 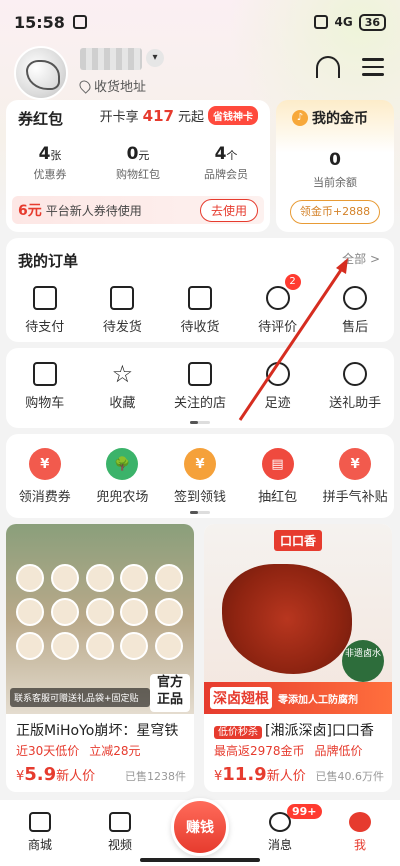 What do you see at coordinates (122, 464) in the screenshot?
I see `tree-icon: 🌳` at bounding box center [122, 464].